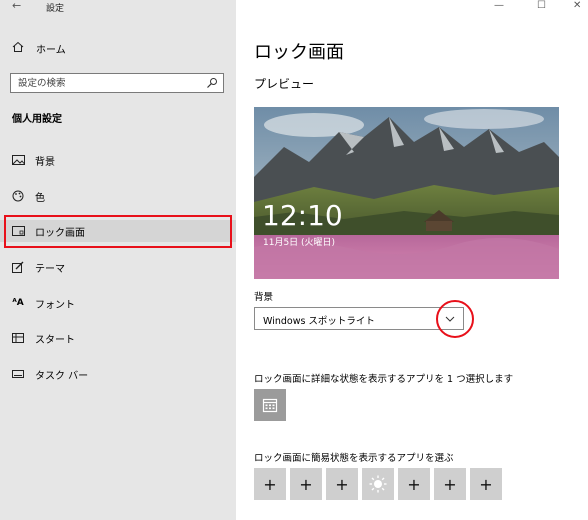  Describe the element at coordinates (40, 198) in the screenshot. I see `sidebar-item-label: 色` at that location.